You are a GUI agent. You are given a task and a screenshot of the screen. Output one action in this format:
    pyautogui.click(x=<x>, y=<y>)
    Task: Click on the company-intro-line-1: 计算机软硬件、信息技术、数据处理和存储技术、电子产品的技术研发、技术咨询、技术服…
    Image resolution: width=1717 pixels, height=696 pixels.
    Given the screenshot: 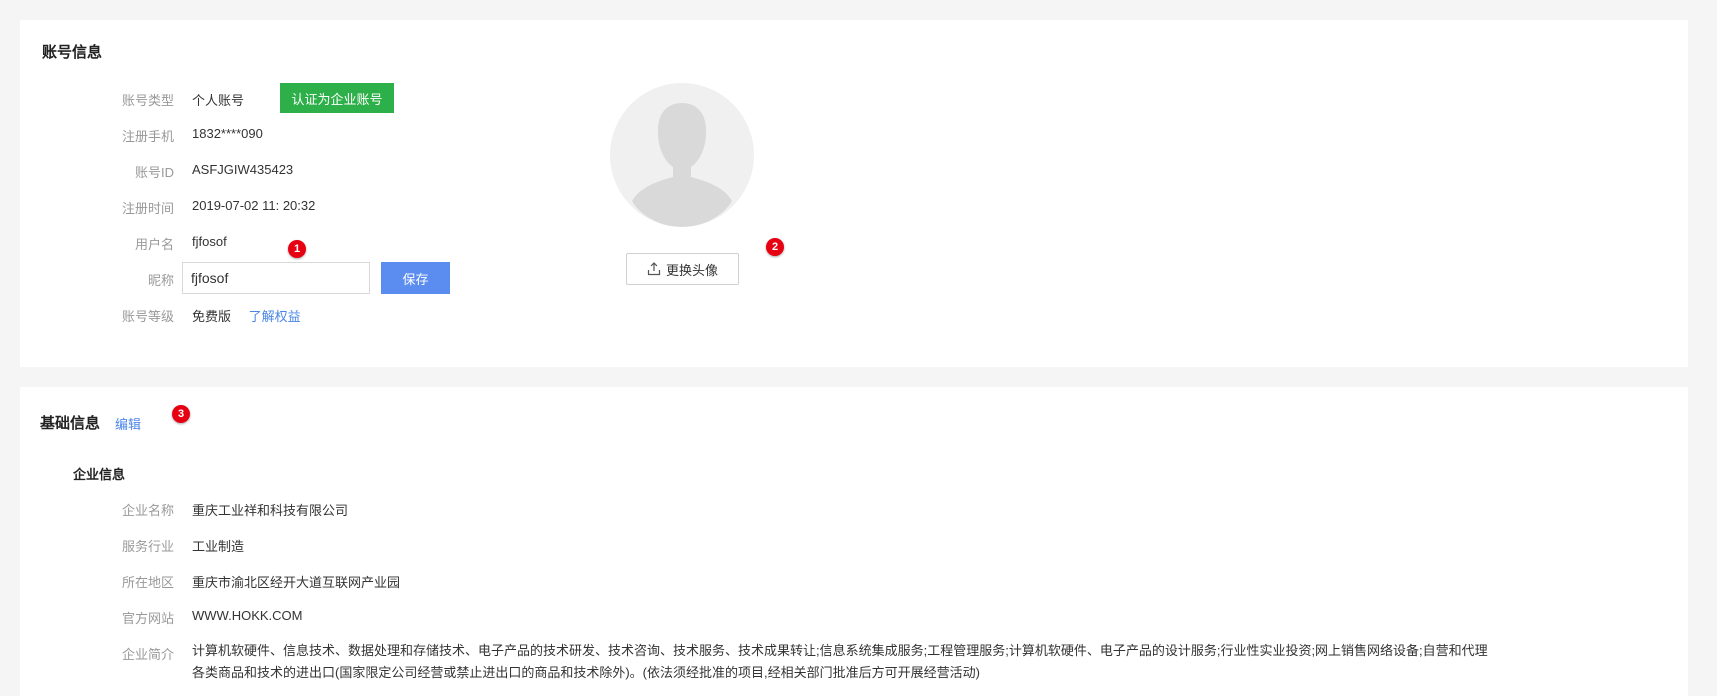 What is the action you would take?
    pyautogui.click(x=840, y=650)
    